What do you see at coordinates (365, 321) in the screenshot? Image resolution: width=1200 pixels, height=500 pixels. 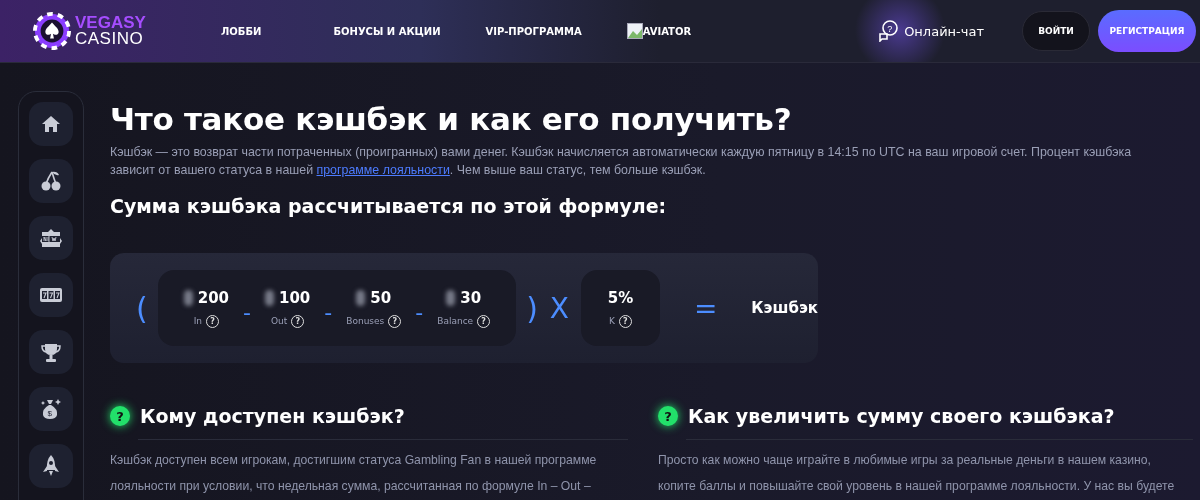 I see `term-label: Bonuses` at bounding box center [365, 321].